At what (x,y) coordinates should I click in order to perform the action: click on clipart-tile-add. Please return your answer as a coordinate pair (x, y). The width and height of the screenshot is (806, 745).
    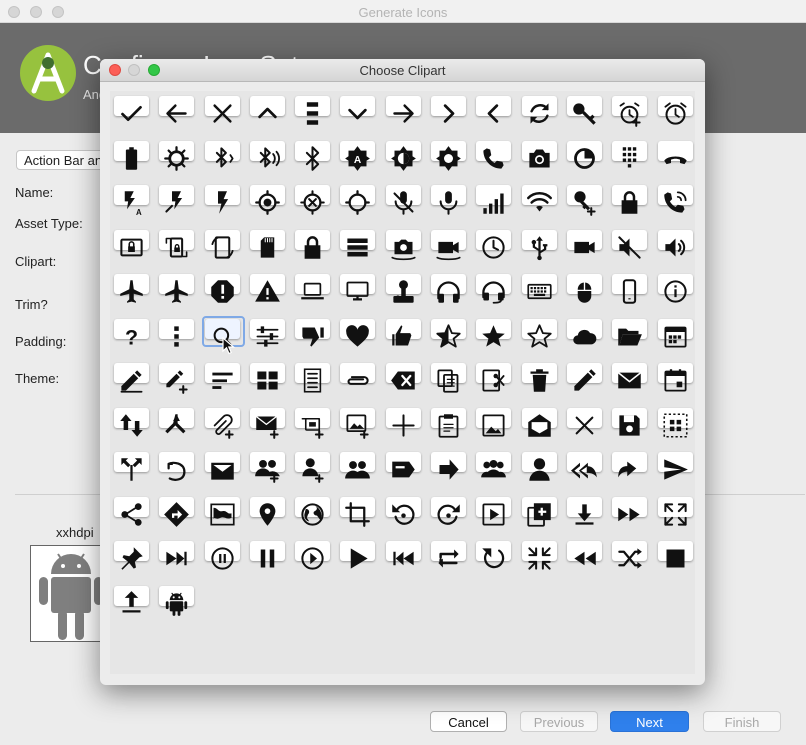
    Looking at the image, I should click on (403, 424).